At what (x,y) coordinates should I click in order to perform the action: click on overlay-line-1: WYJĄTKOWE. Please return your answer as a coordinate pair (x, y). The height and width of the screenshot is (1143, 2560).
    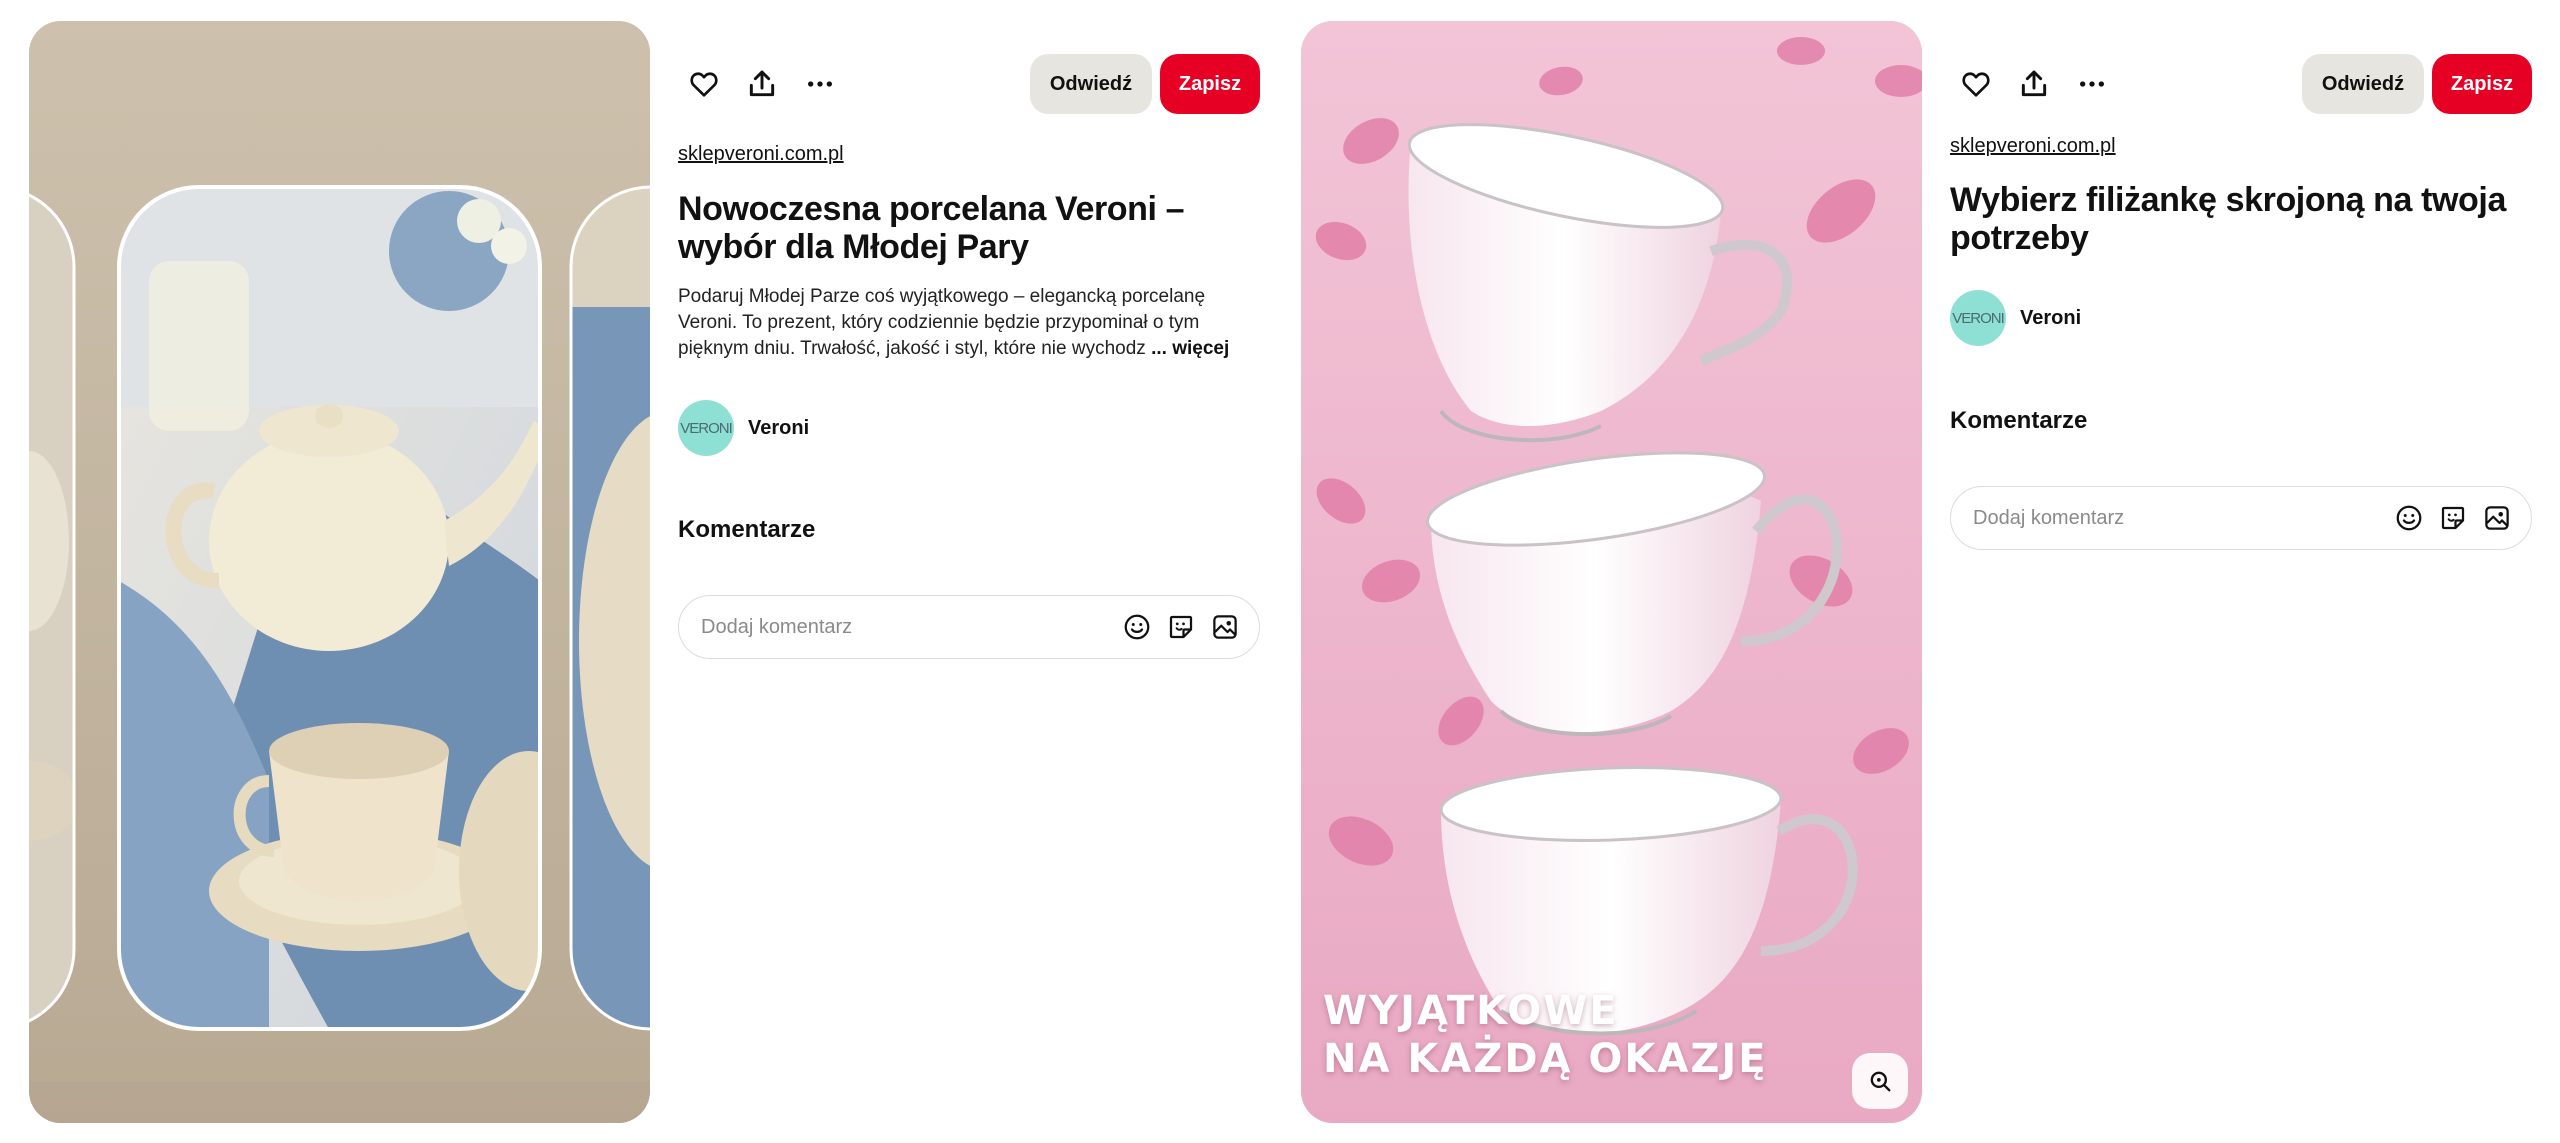
    Looking at the image, I should click on (1471, 1011).